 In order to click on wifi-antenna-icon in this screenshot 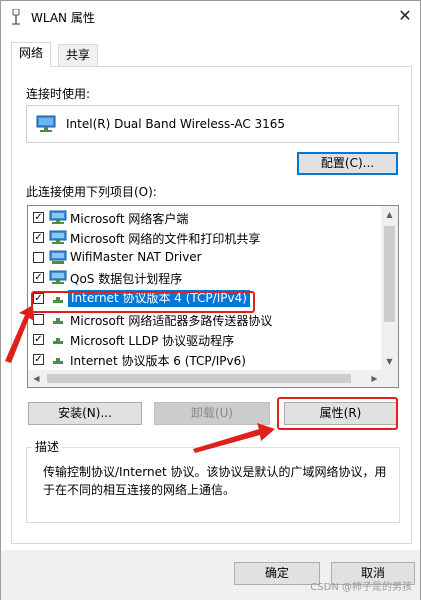, I will do `click(16, 17)`.